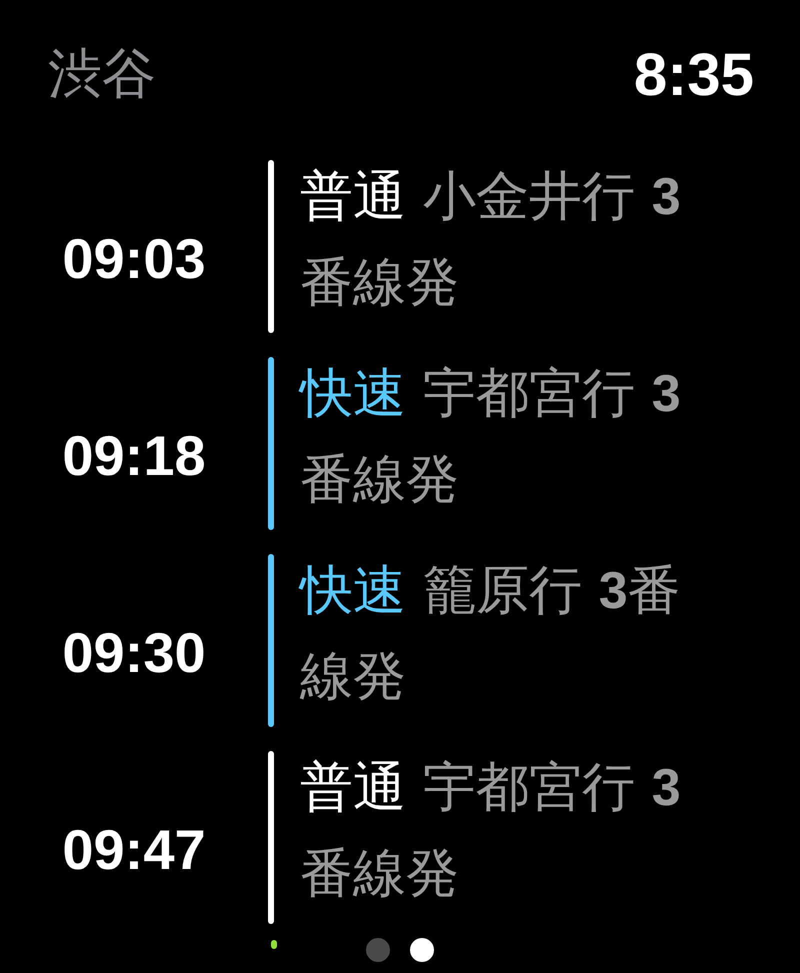 Image resolution: width=800 pixels, height=973 pixels. I want to click on clock: 8:35, so click(694, 74).